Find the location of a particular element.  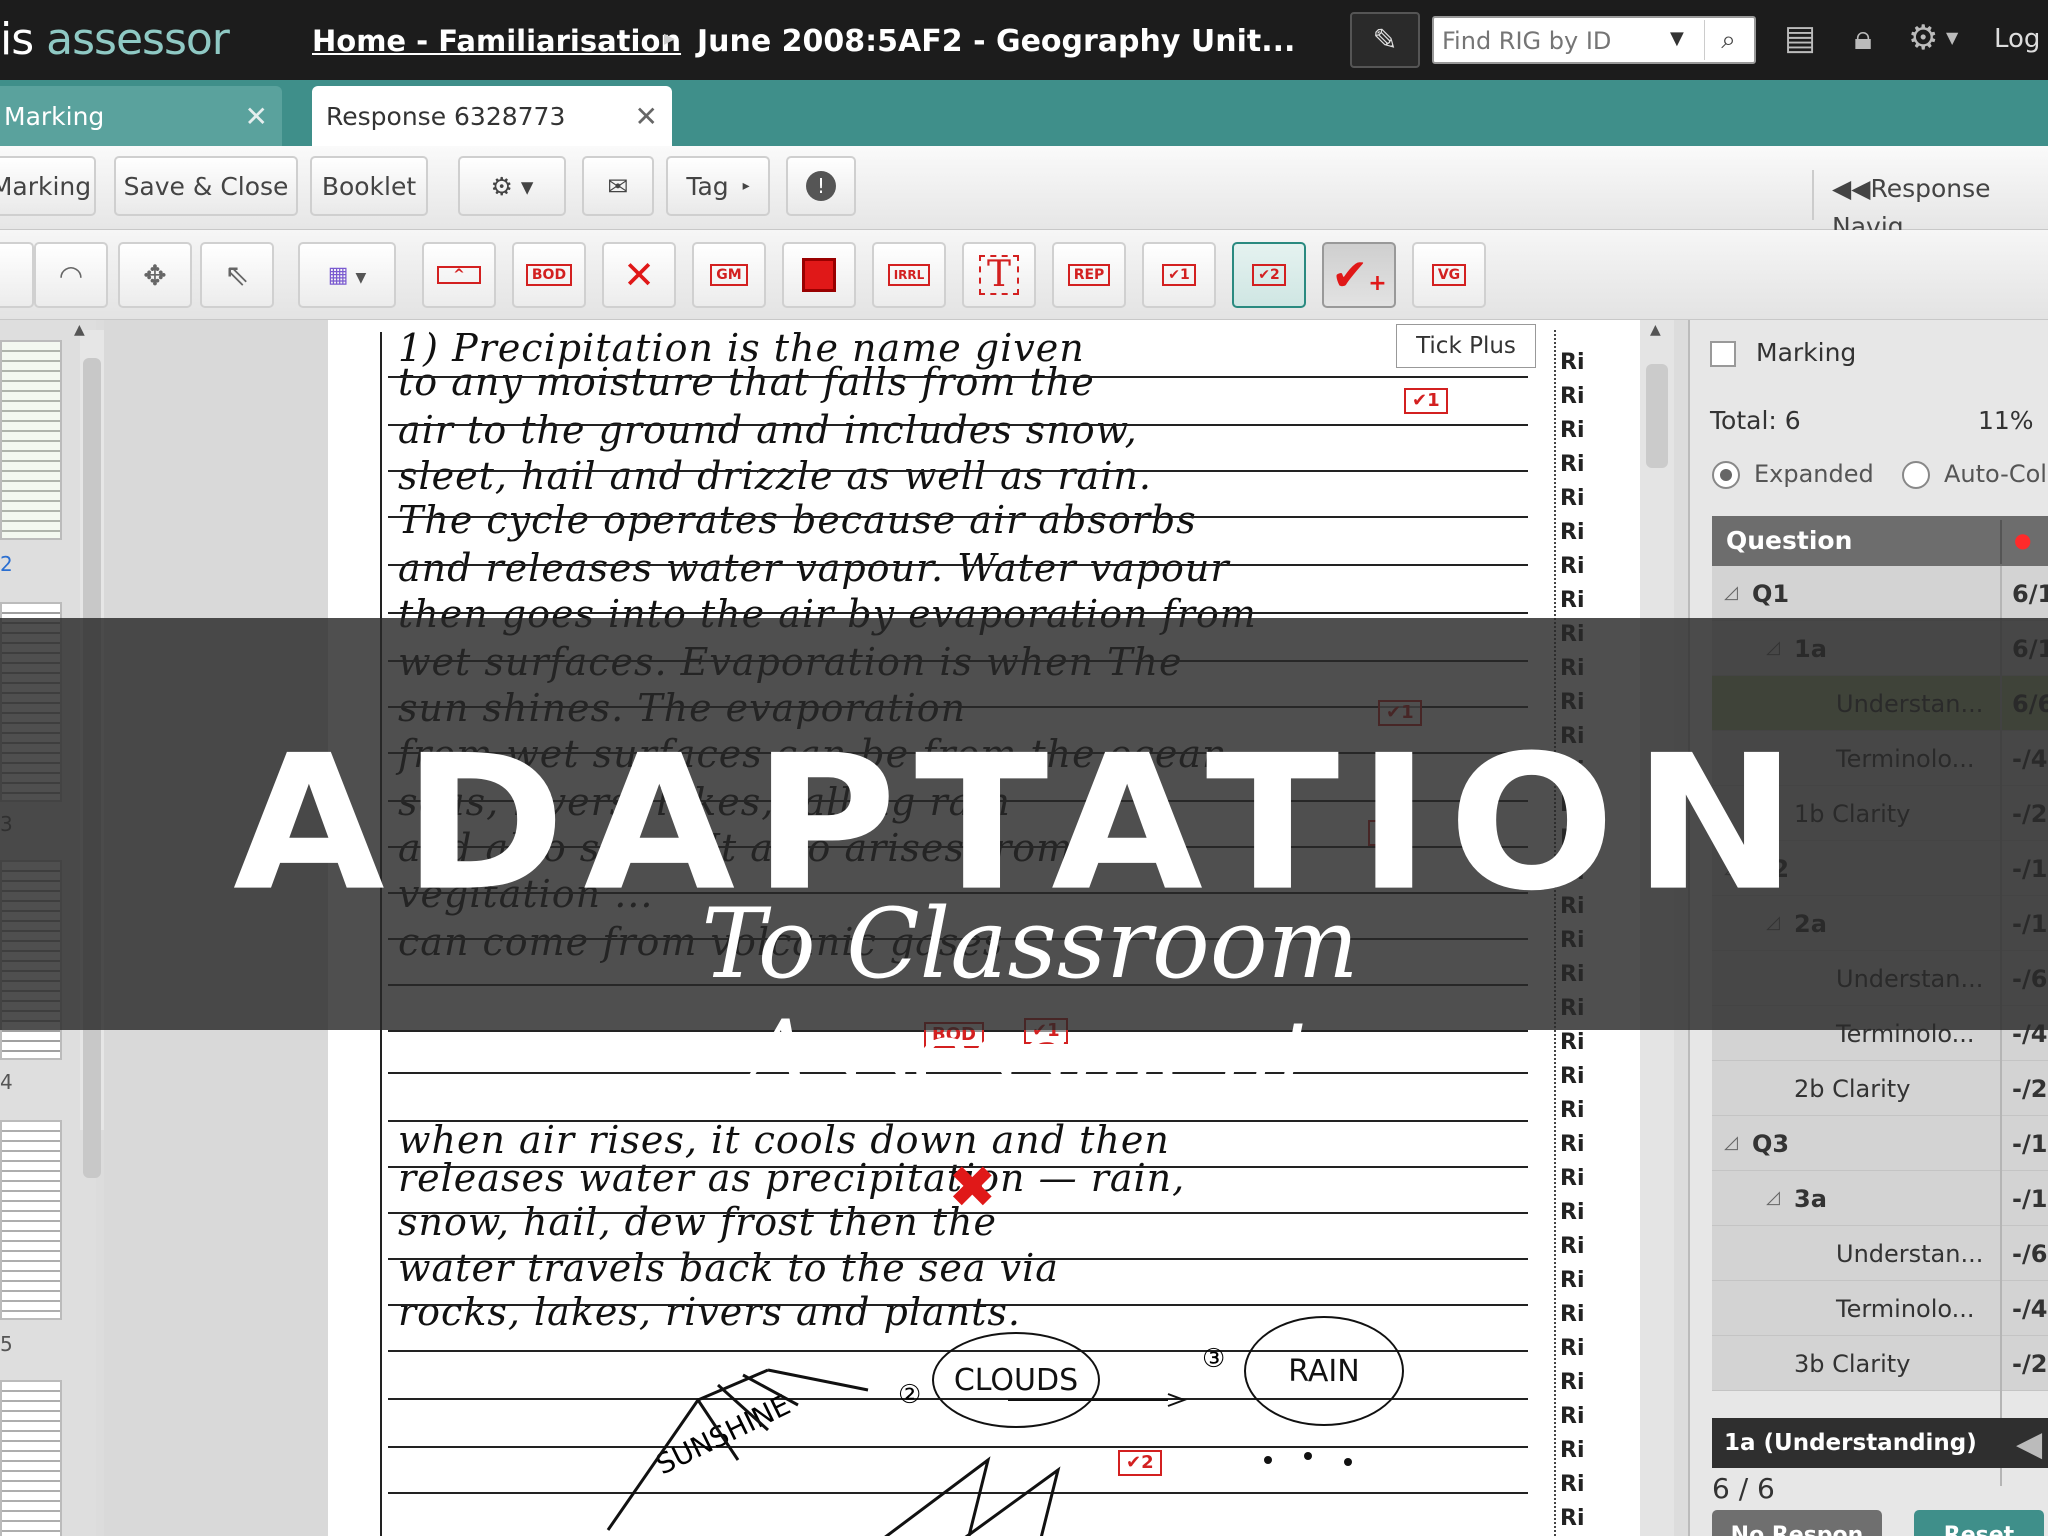

cross-annotation: ✖ is located at coordinates (972, 1187).